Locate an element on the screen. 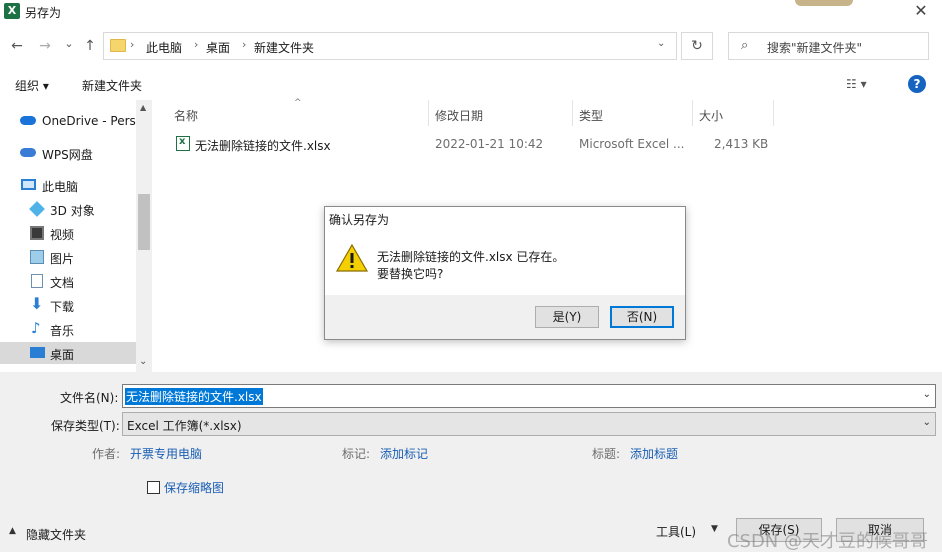 The height and width of the screenshot is (558, 942). sidebar-item-videos: 视频 is located at coordinates (68, 233).